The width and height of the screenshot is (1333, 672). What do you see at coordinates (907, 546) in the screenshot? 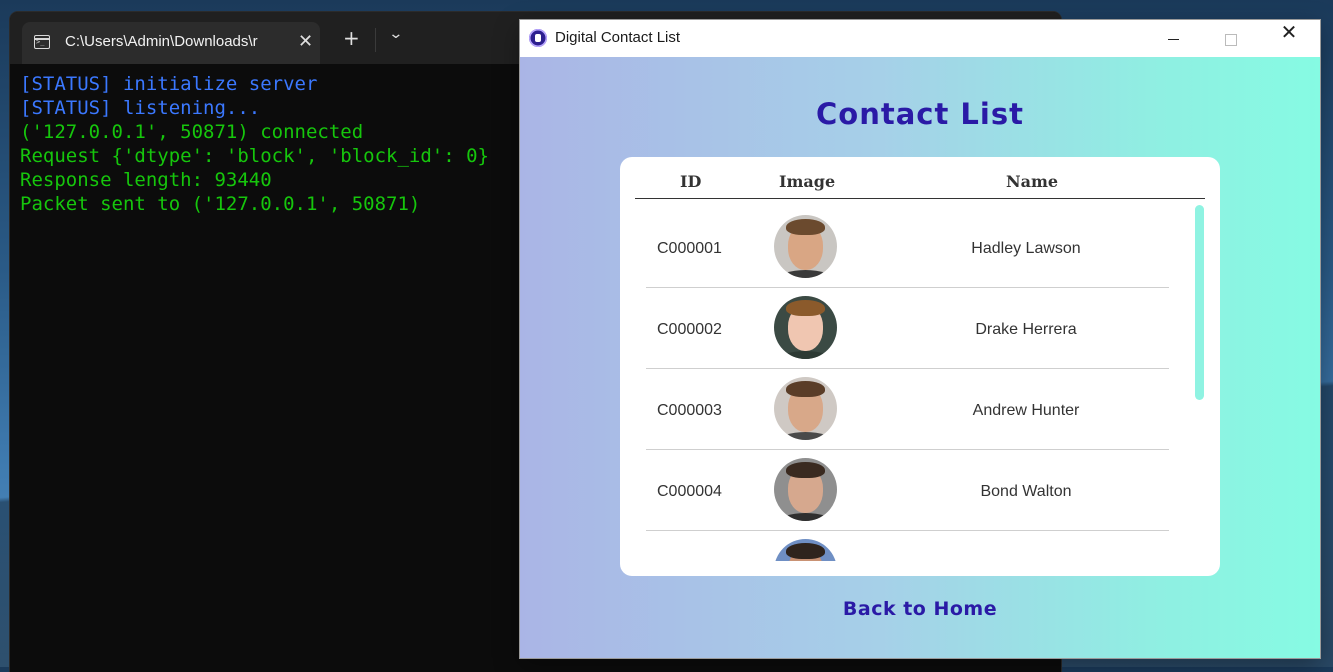
I see `table-row` at bounding box center [907, 546].